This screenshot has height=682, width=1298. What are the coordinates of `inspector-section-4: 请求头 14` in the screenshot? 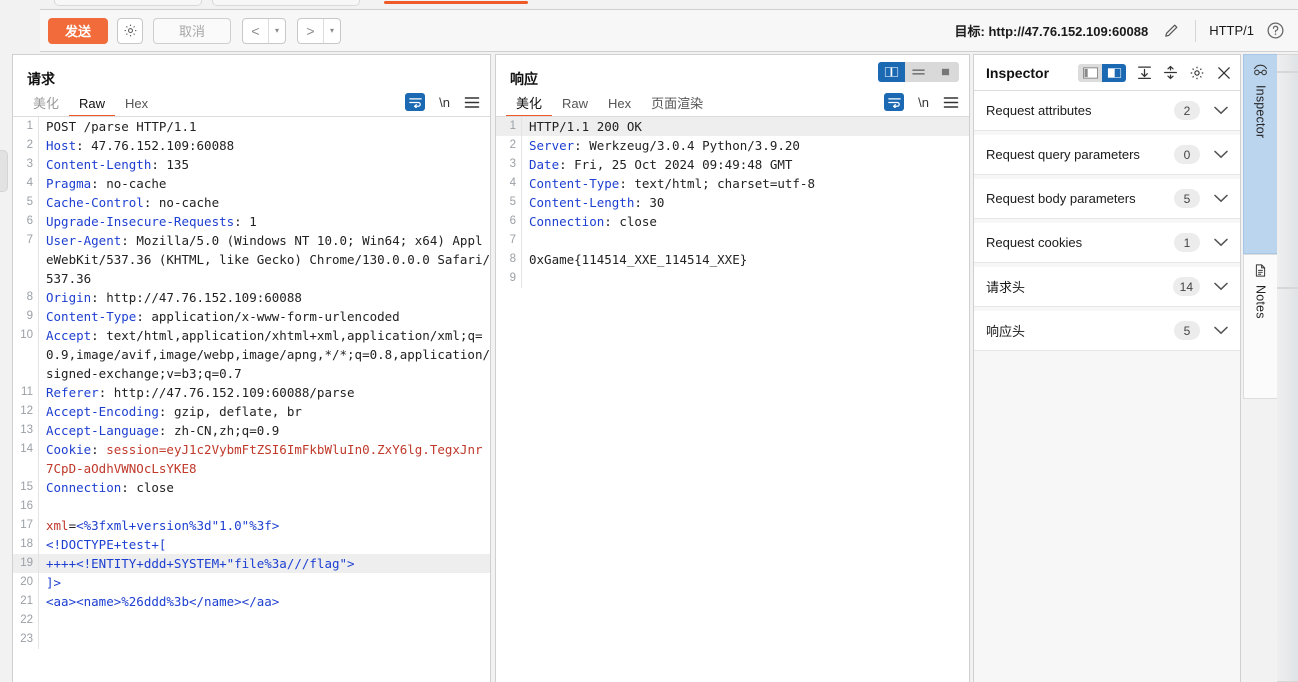 It's located at (1107, 287).